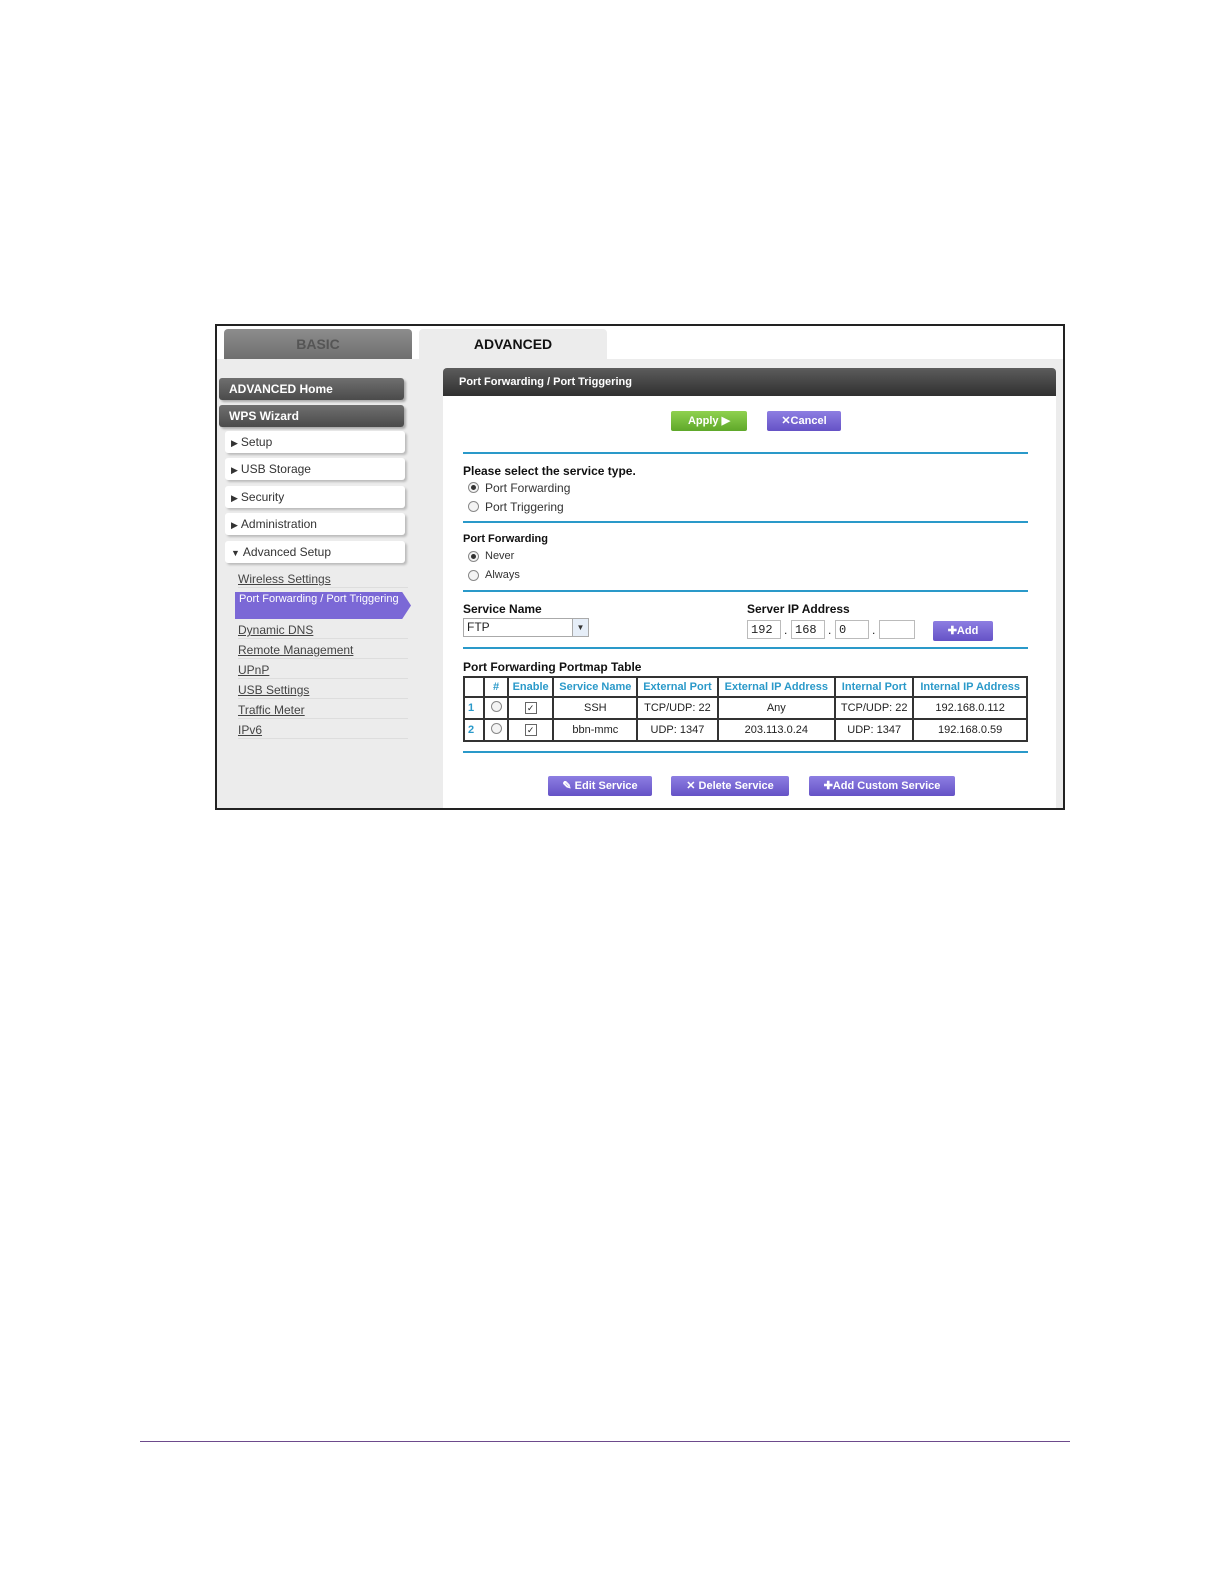  I want to click on submenu-usb-settings: USB Settings, so click(323, 690).